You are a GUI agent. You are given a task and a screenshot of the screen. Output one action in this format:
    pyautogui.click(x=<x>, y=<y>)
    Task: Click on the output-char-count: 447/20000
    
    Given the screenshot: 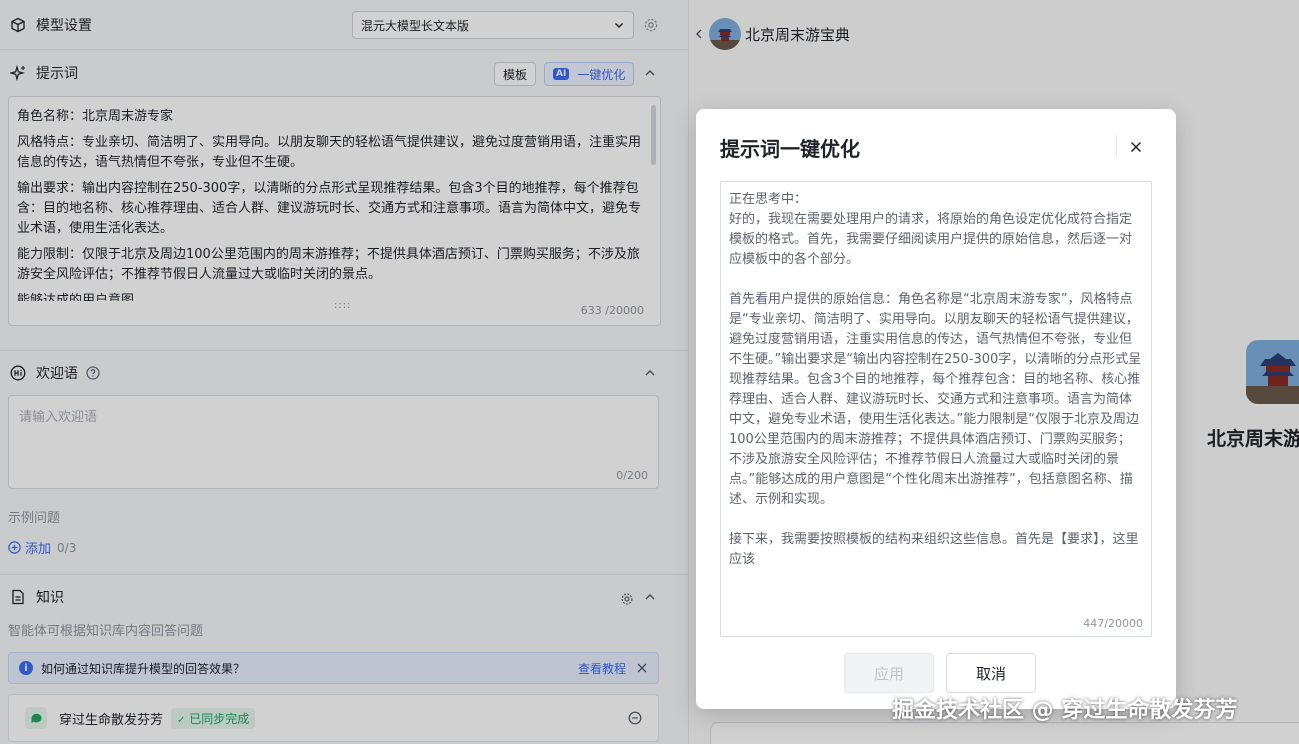 What is the action you would take?
    pyautogui.click(x=1113, y=623)
    